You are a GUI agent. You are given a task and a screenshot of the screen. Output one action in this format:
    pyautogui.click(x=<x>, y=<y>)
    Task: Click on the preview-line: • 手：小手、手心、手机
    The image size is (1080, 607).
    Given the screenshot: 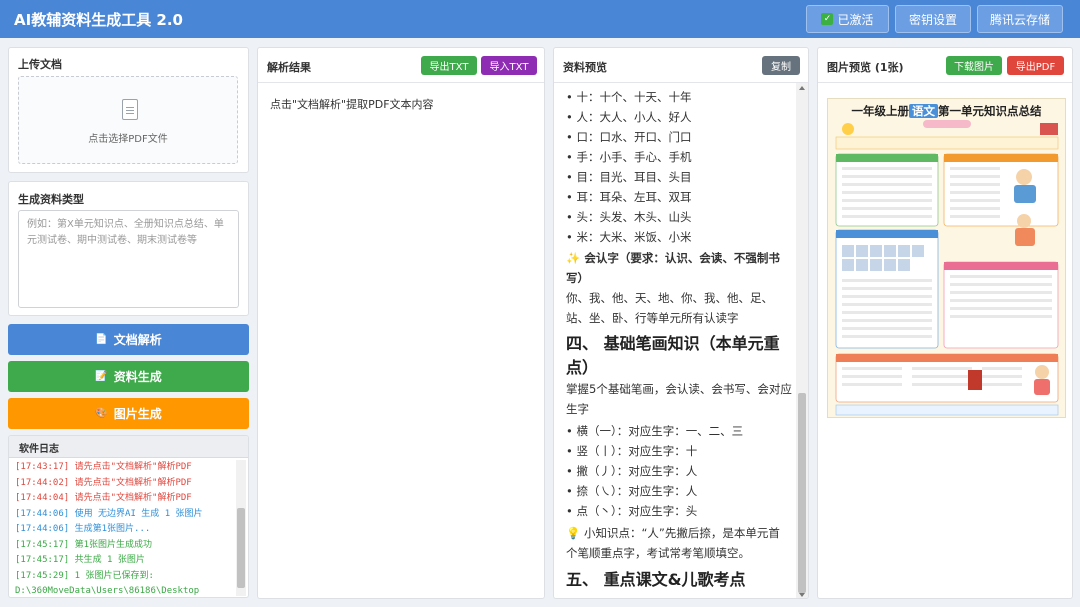 What is the action you would take?
    pyautogui.click(x=629, y=157)
    